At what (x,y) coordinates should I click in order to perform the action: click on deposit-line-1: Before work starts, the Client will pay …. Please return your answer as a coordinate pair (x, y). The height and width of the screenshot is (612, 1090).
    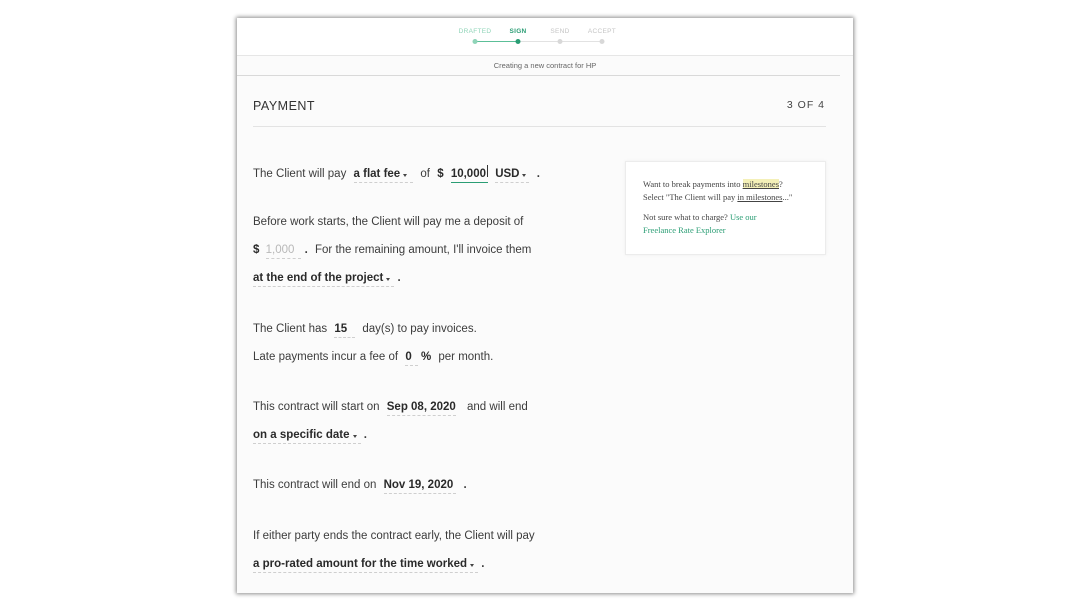
    Looking at the image, I should click on (388, 222).